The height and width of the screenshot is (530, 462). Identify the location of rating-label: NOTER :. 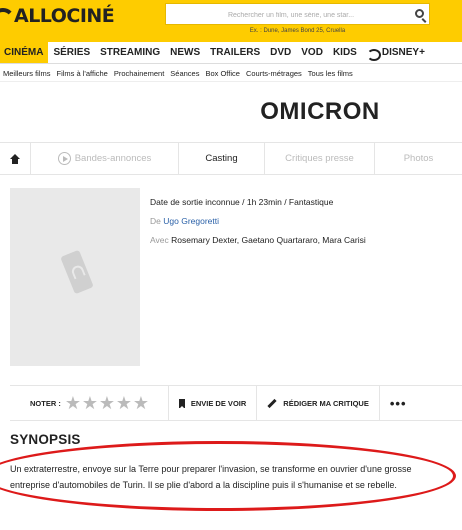
(45, 403).